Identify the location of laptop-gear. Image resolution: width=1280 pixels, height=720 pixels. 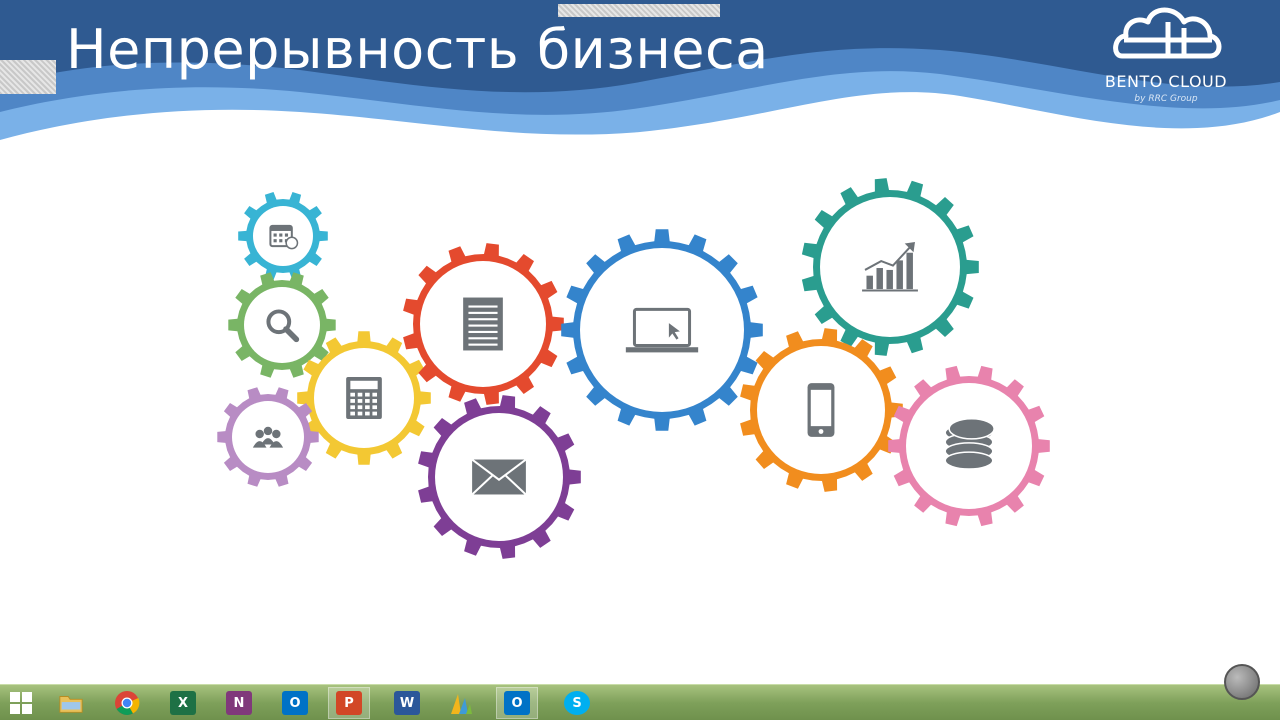
(662, 330).